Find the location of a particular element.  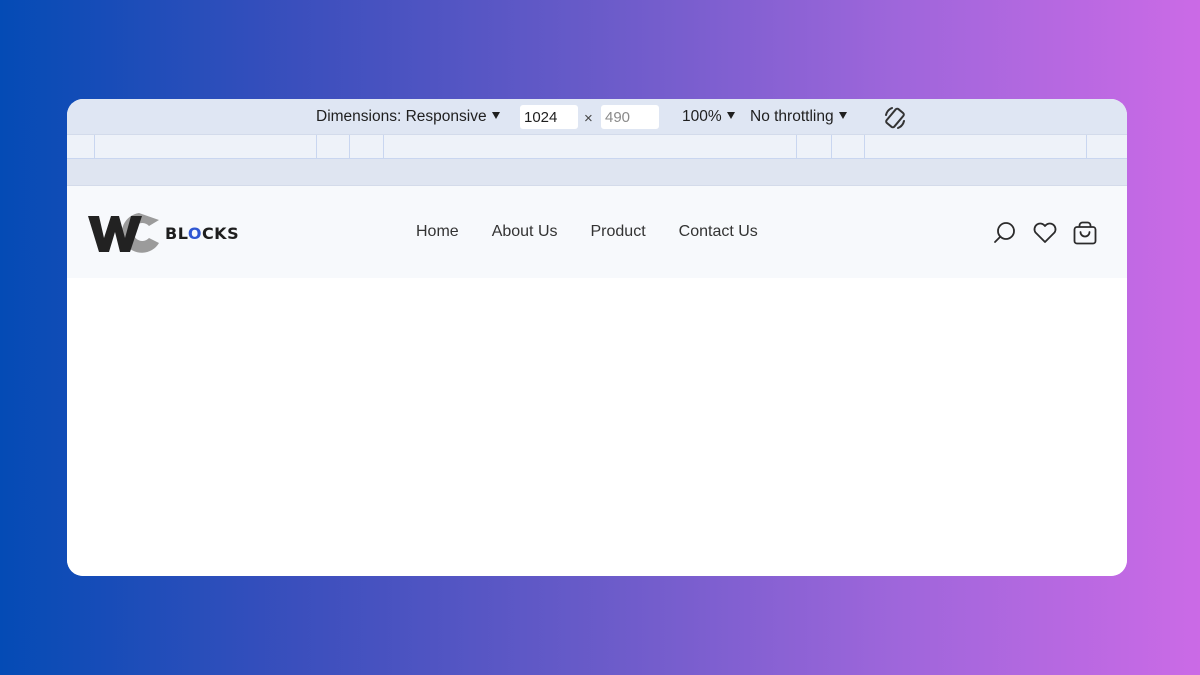

times-symbol: × is located at coordinates (588, 118).